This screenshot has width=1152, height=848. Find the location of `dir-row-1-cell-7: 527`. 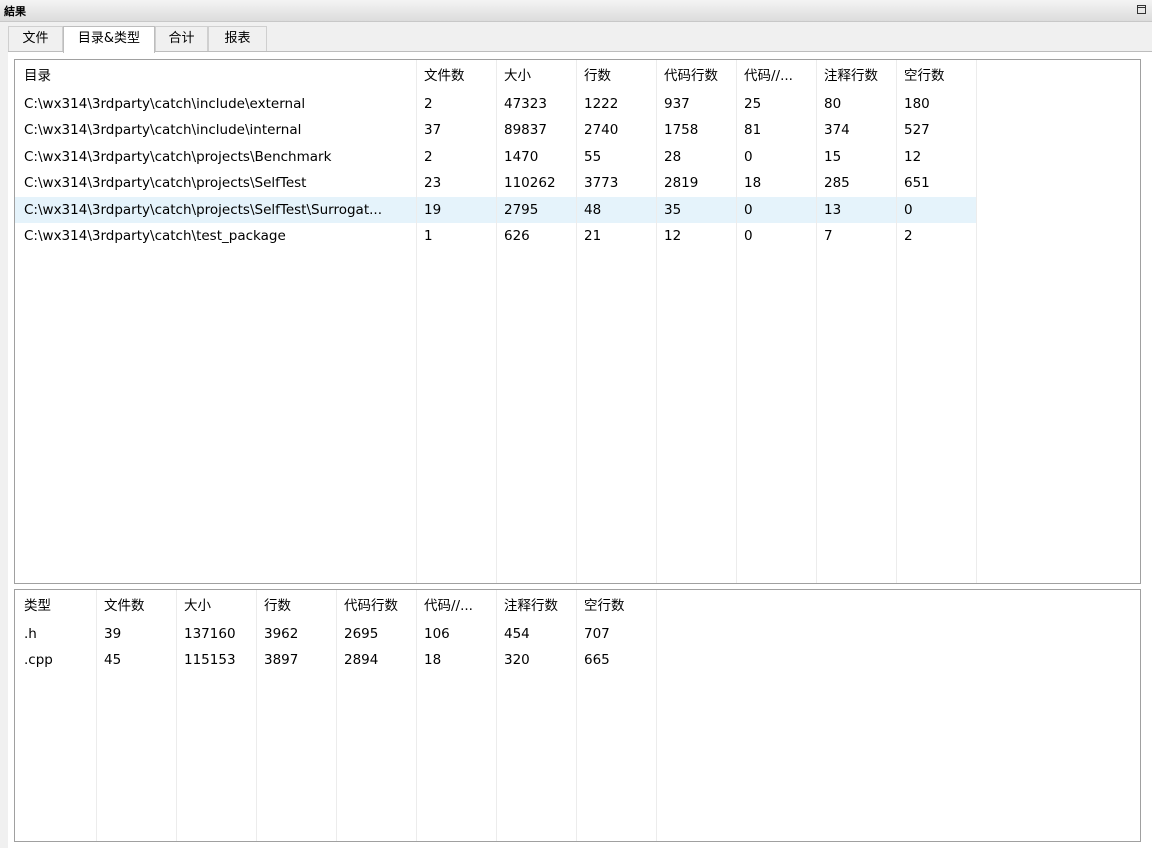

dir-row-1-cell-7: 527 is located at coordinates (939, 130).